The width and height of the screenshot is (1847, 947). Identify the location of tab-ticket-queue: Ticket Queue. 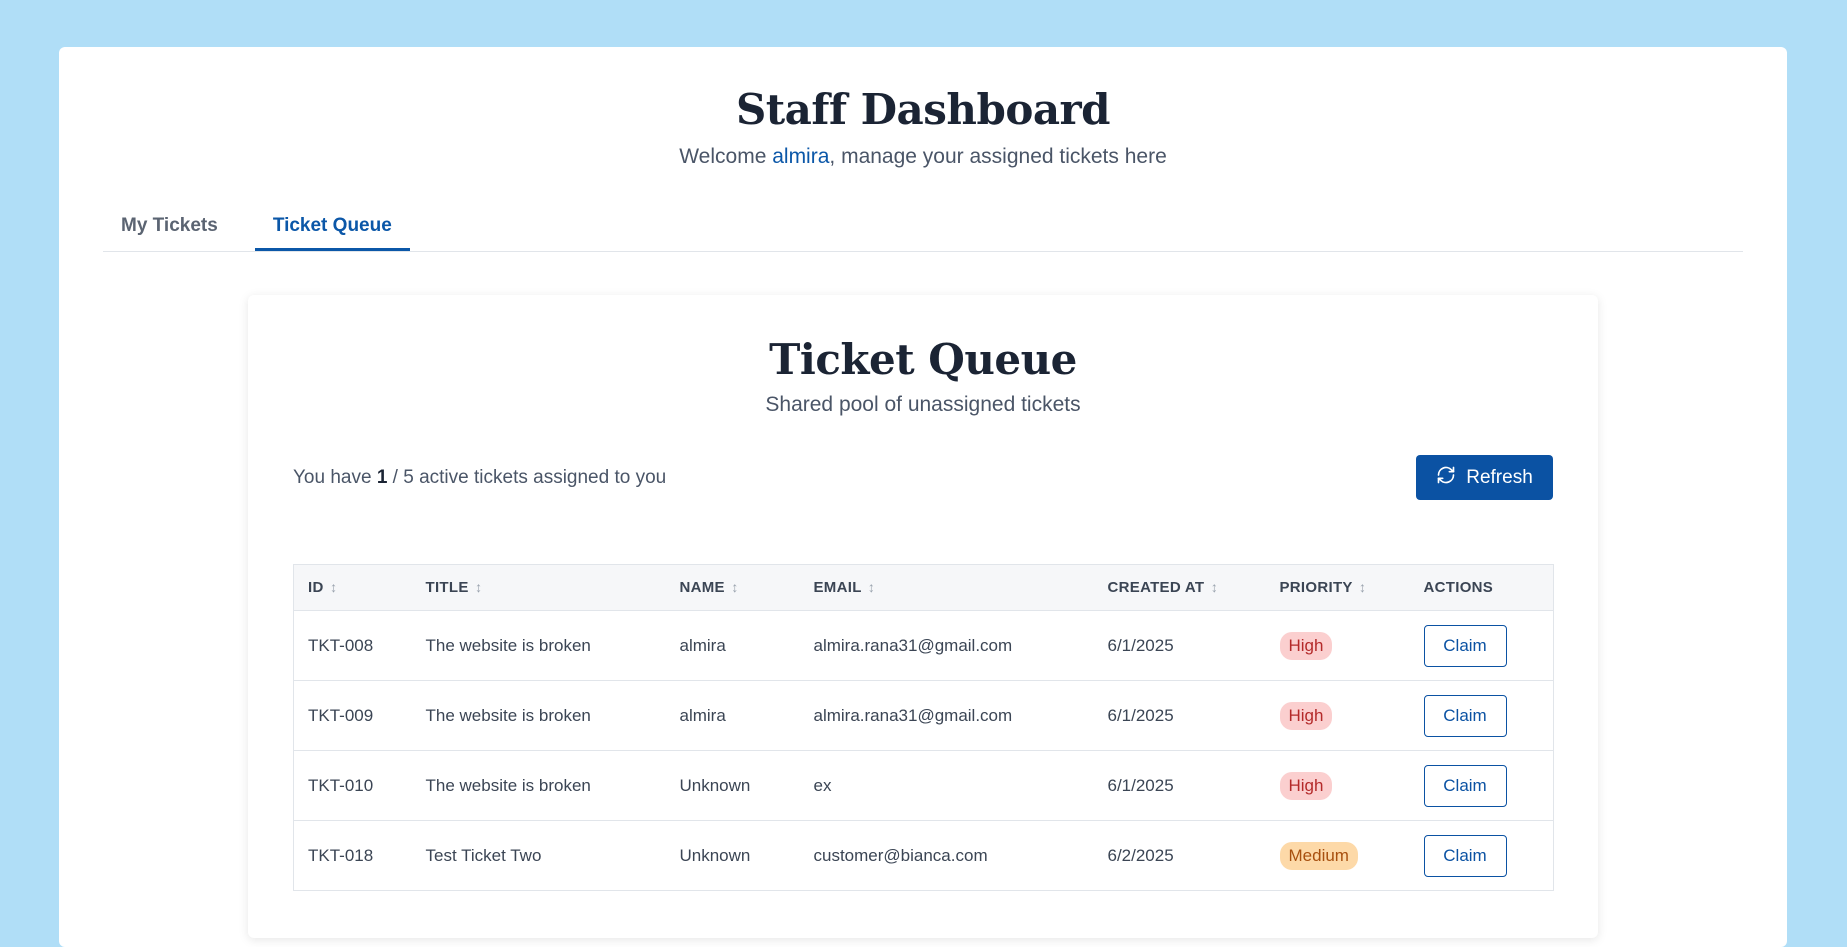
(332, 226).